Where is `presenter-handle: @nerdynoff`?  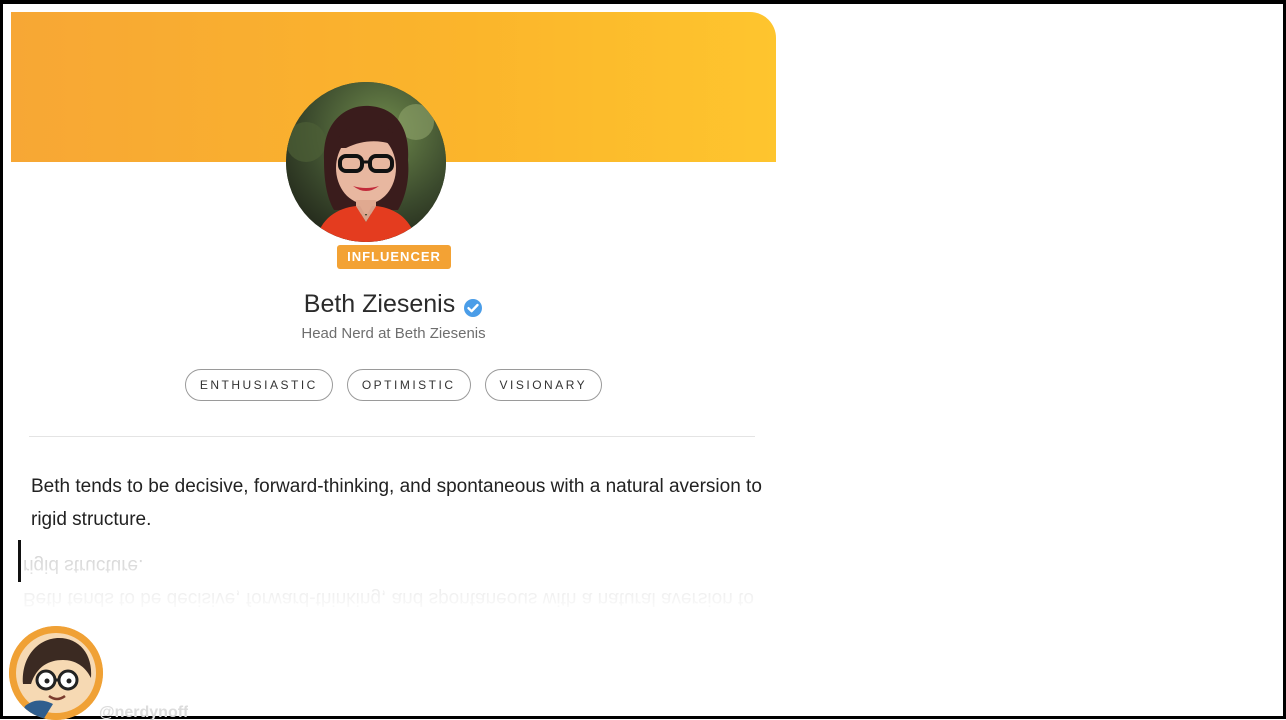 presenter-handle: @nerdynoff is located at coordinates (144, 712).